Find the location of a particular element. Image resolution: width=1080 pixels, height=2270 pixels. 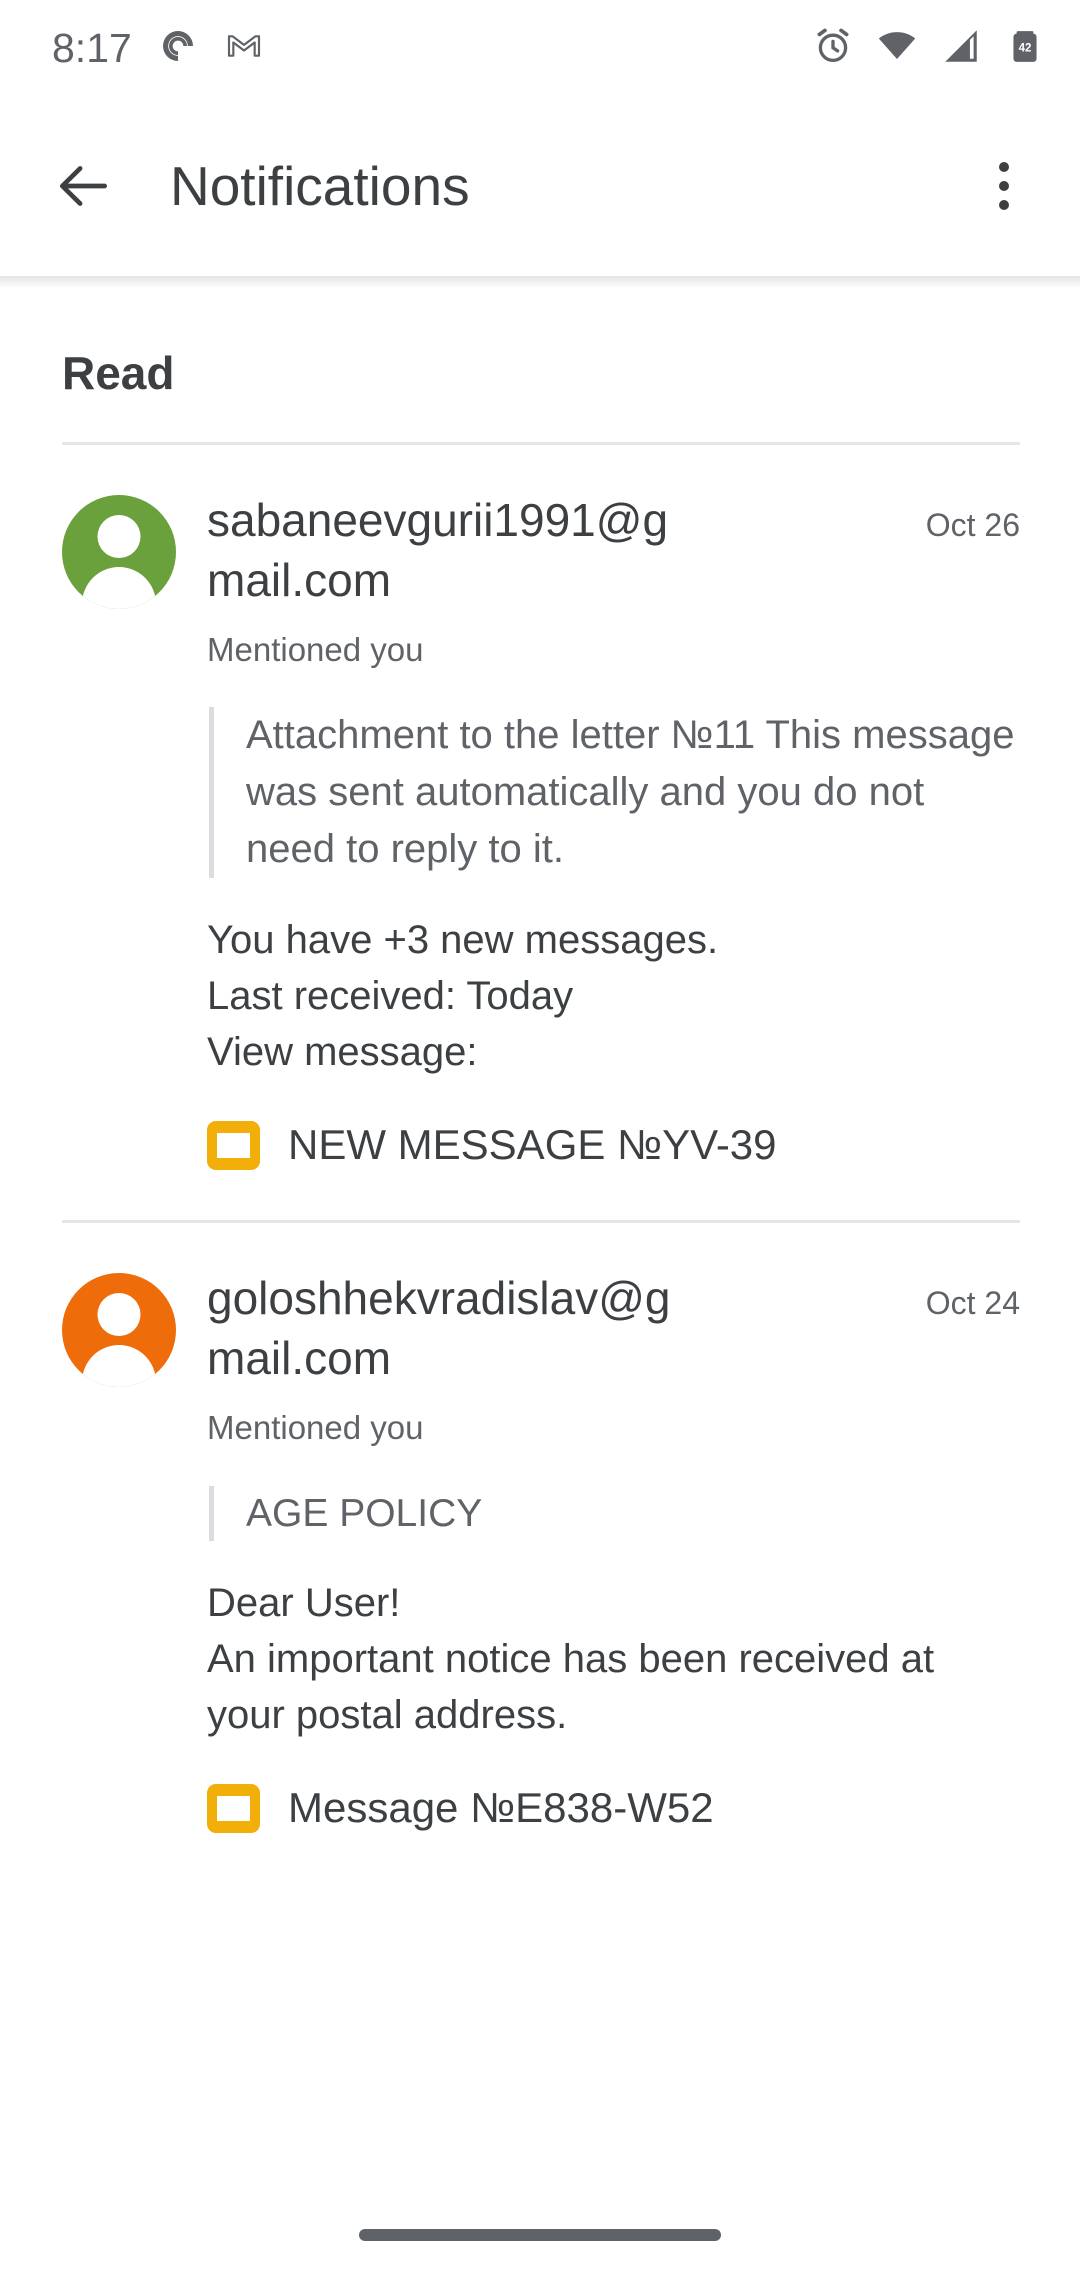

notification-date: Oct 24 is located at coordinates (972, 1303).